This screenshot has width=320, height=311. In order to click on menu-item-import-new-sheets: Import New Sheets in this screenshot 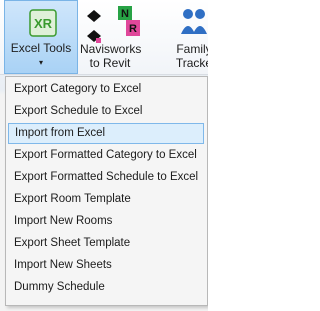, I will do `click(106, 265)`.